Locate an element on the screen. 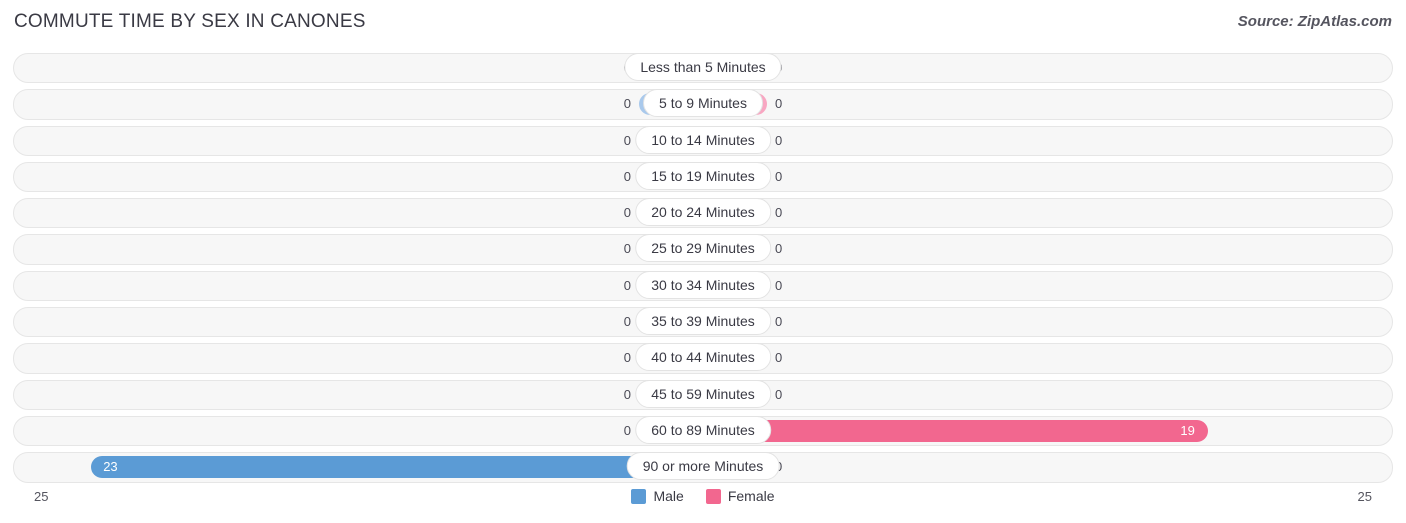  chart-row: 00Less than 5 Minutes is located at coordinates (703, 68).